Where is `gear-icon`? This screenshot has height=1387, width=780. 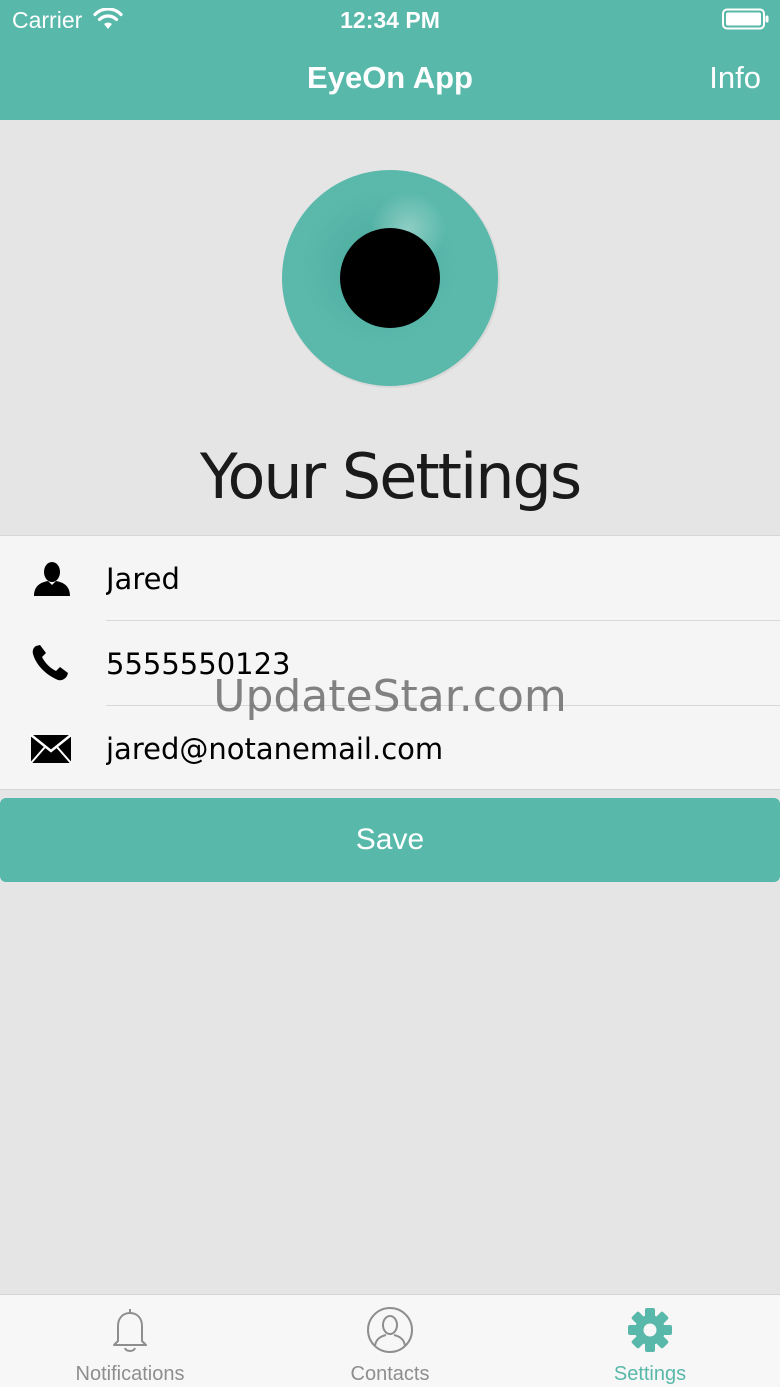 gear-icon is located at coordinates (650, 1330).